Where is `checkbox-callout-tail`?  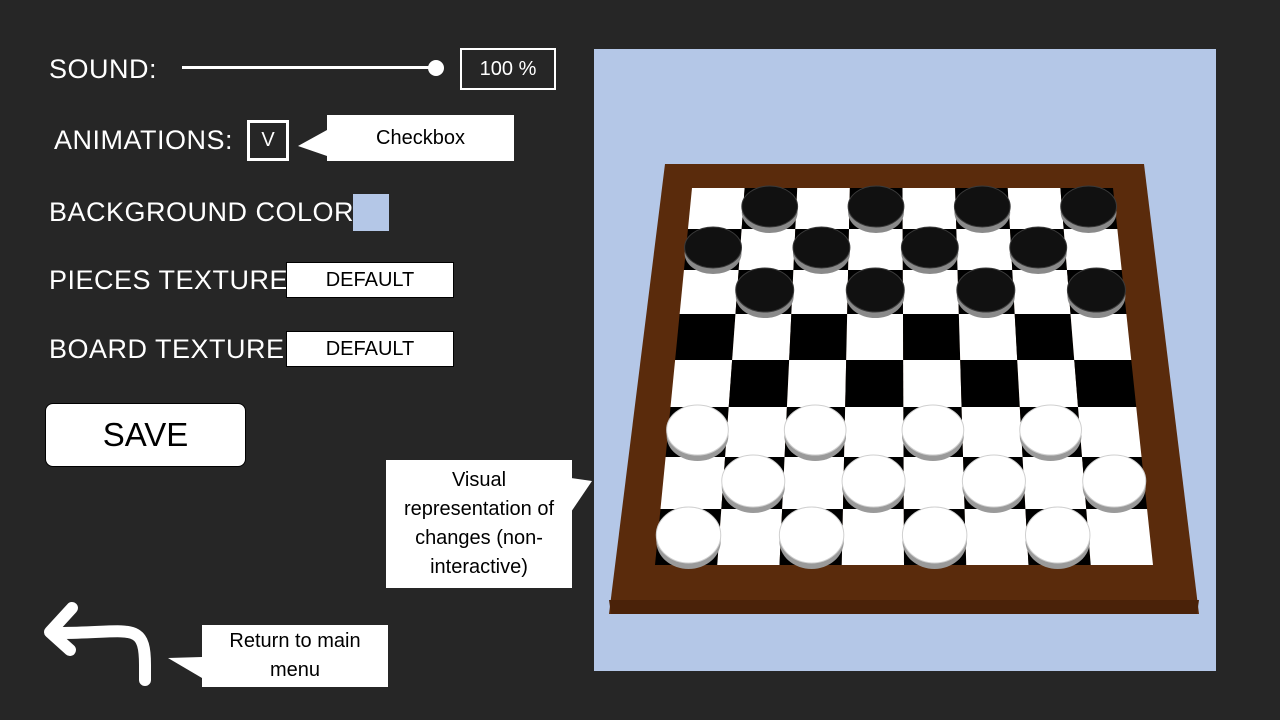 checkbox-callout-tail is located at coordinates (312, 143).